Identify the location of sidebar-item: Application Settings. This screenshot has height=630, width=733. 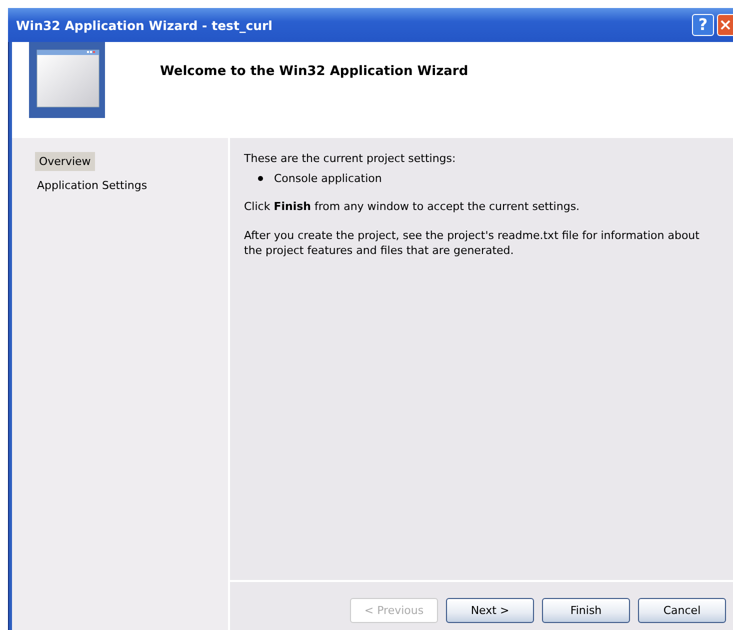
(93, 185).